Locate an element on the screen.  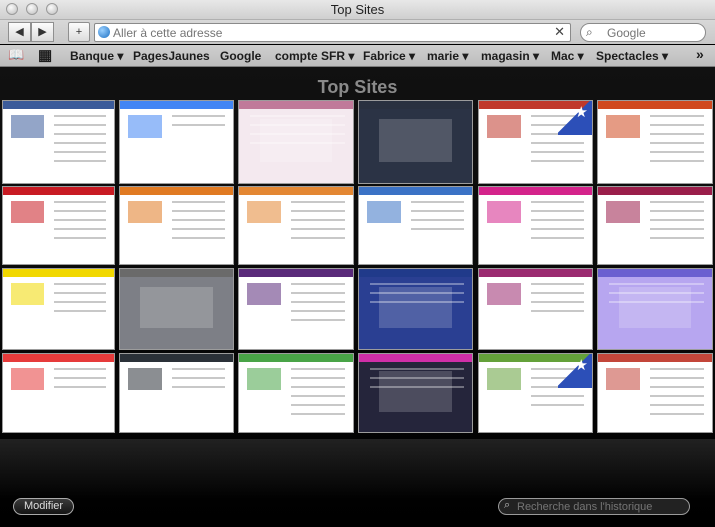
top-sites-grid-icon: ▦ is located at coordinates (45, 55).